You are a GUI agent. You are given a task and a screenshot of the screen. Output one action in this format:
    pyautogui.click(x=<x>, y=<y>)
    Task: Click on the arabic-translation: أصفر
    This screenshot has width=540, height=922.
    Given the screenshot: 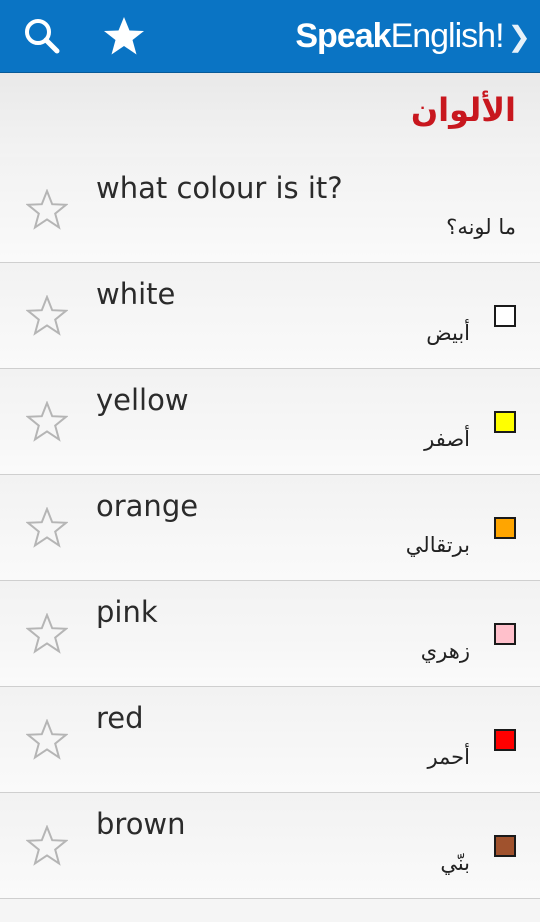 What is the action you would take?
    pyautogui.click(x=447, y=439)
    